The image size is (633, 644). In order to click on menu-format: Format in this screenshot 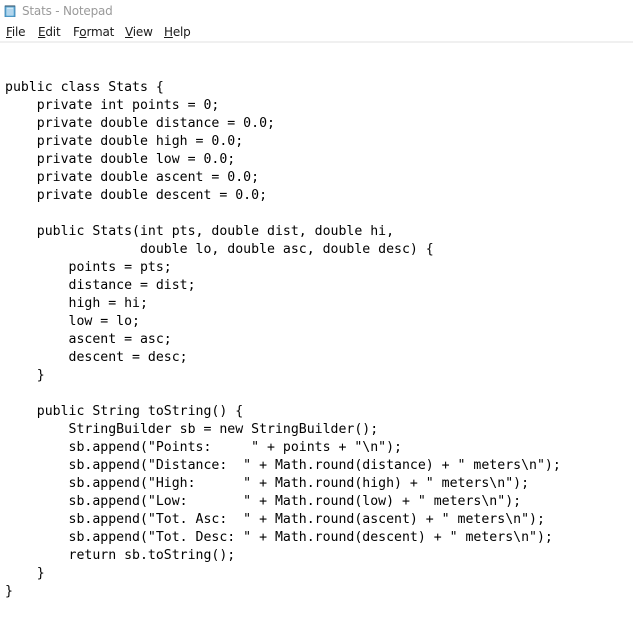, I will do `click(93, 32)`.